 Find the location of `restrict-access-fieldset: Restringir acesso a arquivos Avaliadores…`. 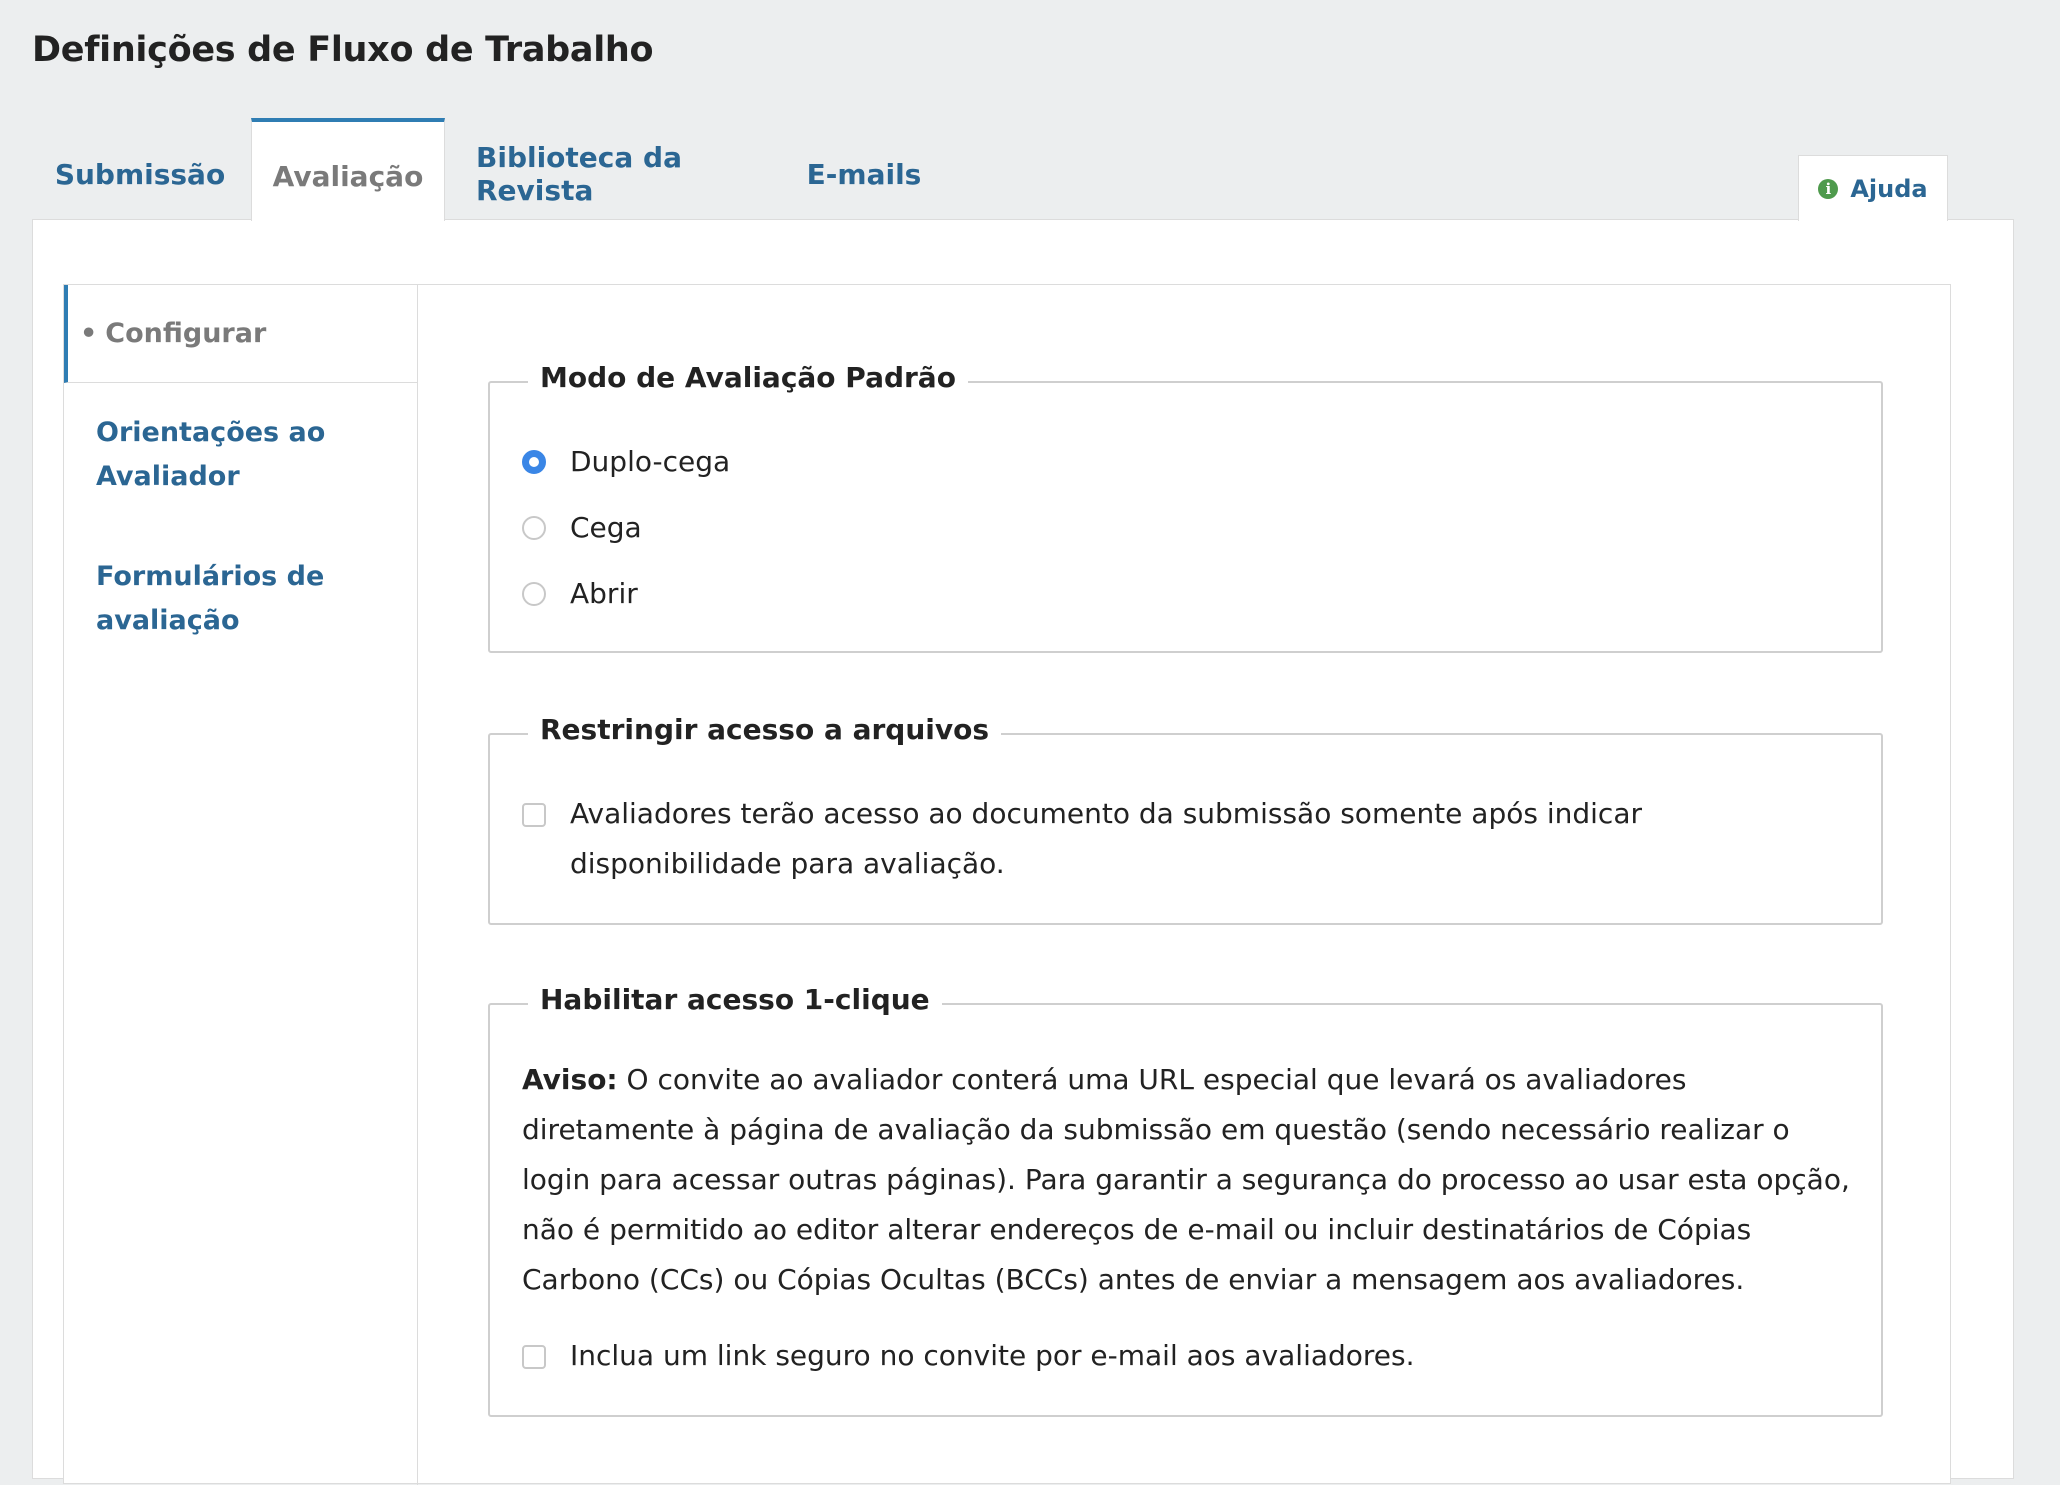

restrict-access-fieldset: Restringir acesso a arquivos Avaliadores… is located at coordinates (1185, 819).